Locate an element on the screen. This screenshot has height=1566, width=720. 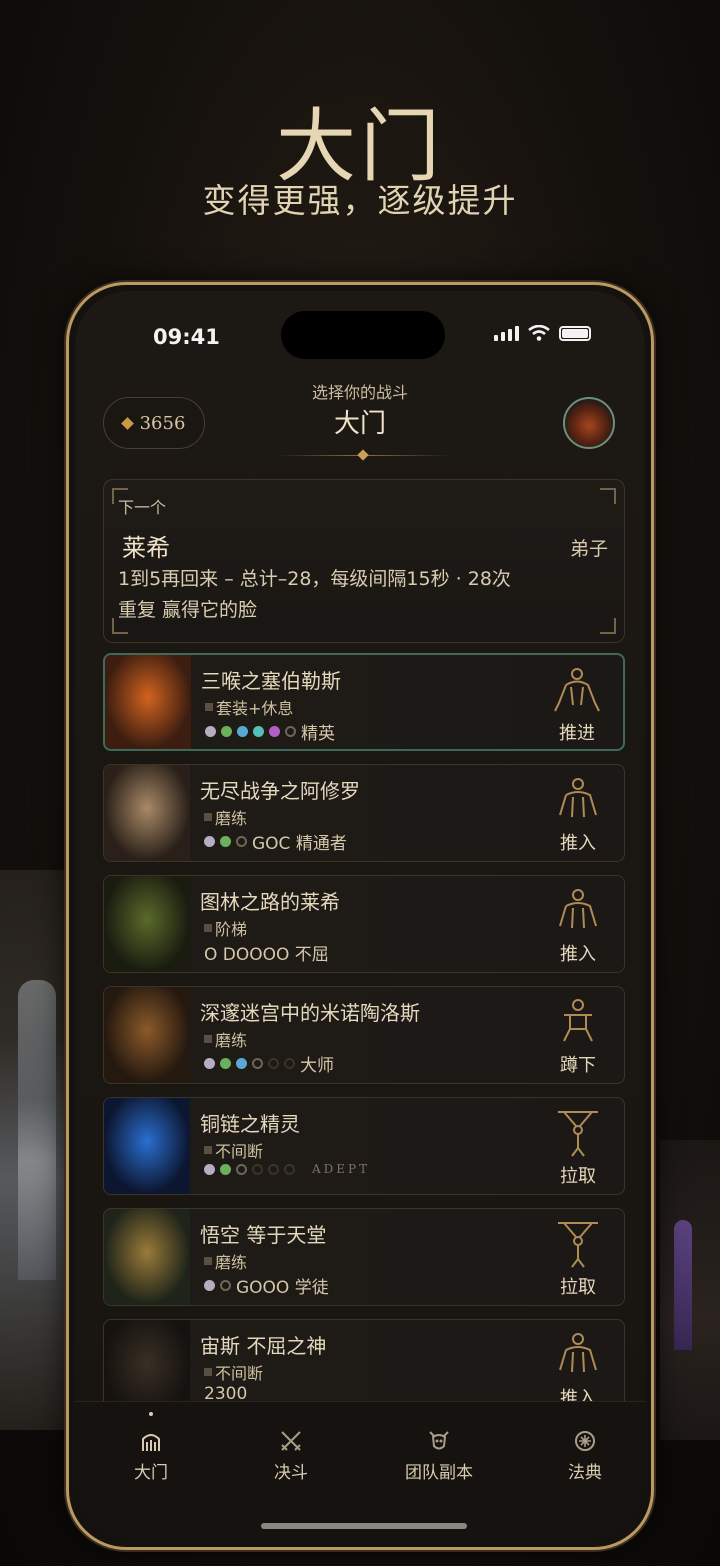
boss-tag: 阶梯 is located at coordinates (225, 928).